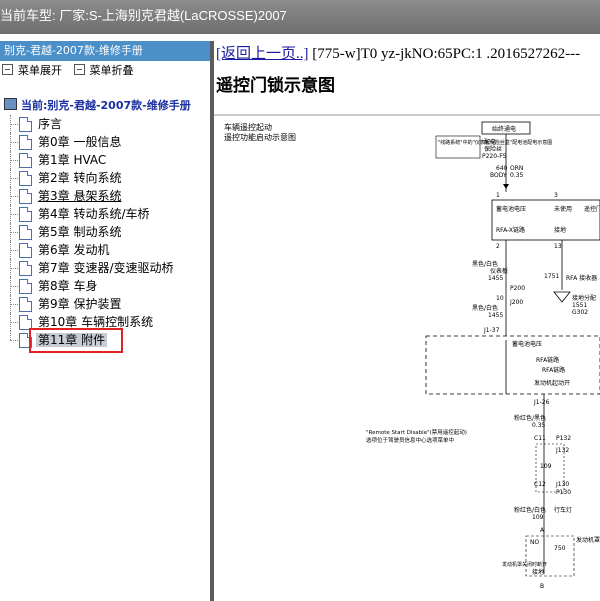 Image resolution: width=600 pixels, height=601 pixels. Describe the element at coordinates (262, 54) in the screenshot. I see `back-link: [返回上一页..]` at that location.